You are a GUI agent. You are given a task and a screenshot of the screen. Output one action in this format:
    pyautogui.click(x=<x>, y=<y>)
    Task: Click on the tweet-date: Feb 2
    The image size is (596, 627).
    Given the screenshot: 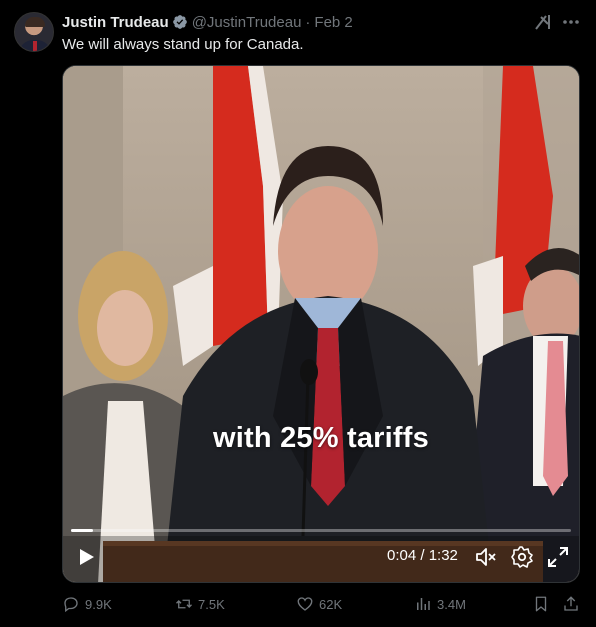 What is the action you would take?
    pyautogui.click(x=333, y=22)
    